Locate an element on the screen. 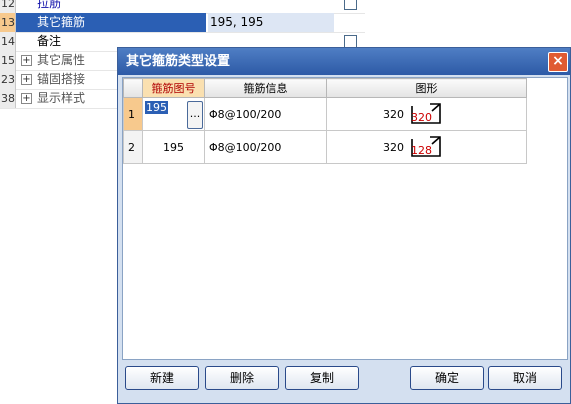  property-name: 其它属性 is located at coordinates (61, 60).